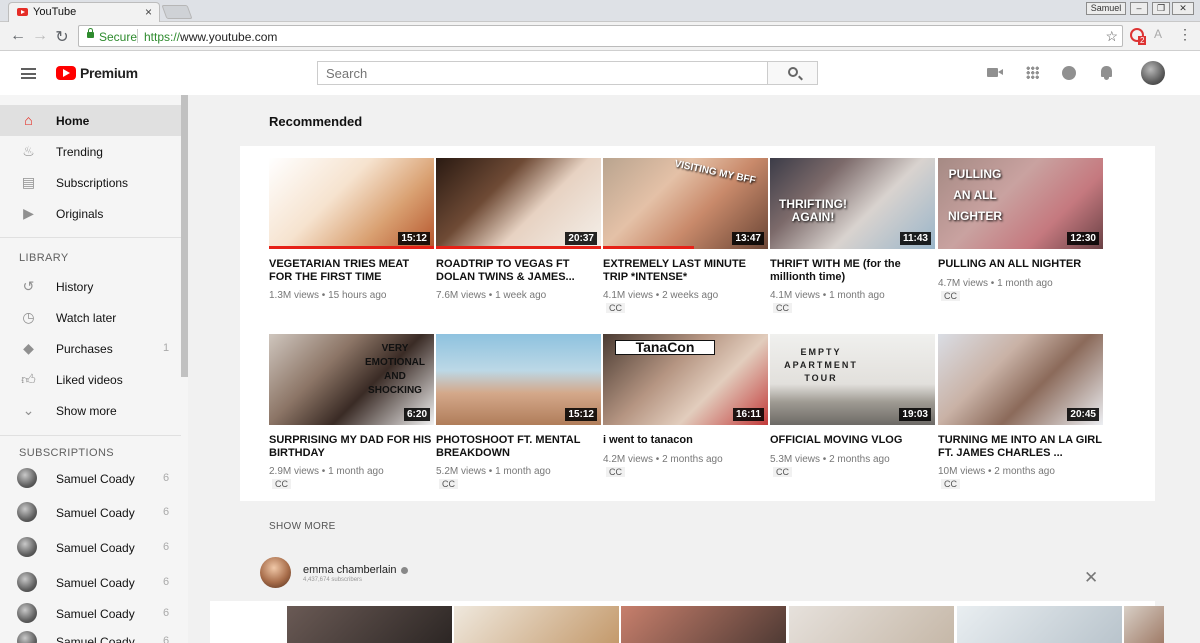  I want to click on minimize-icon: –, so click(1139, 8).